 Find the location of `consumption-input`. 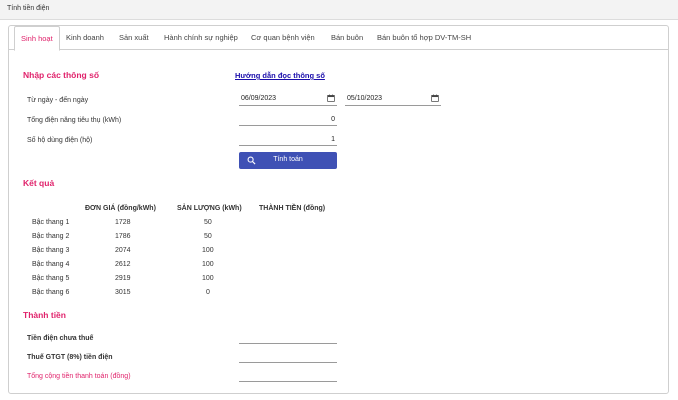

consumption-input is located at coordinates (288, 120).